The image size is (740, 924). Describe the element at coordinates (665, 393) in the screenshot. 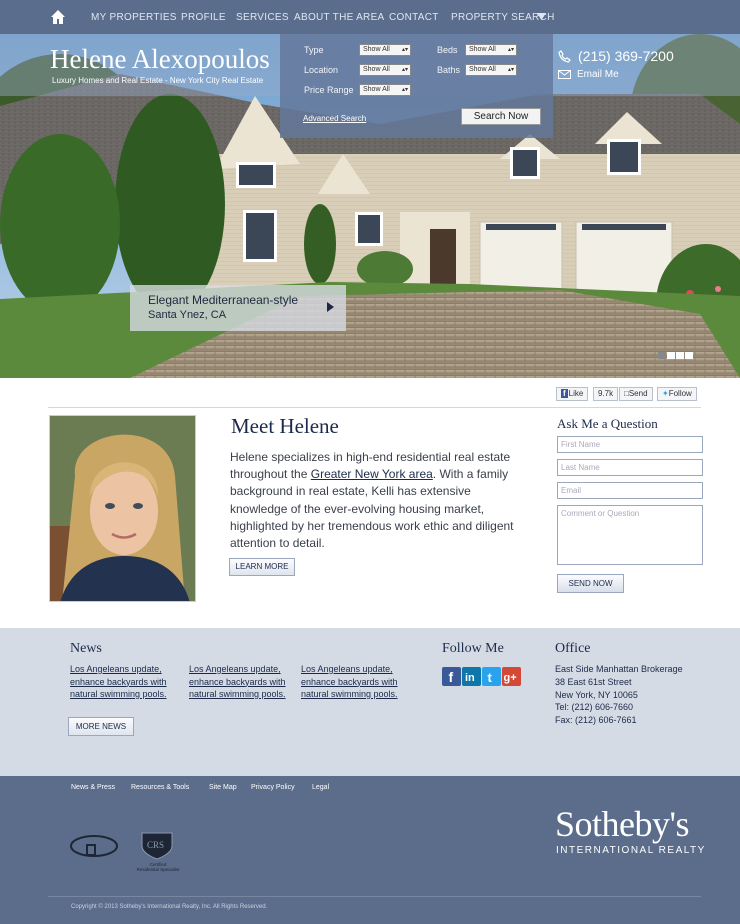

I see `twitter-bird-icon: ✦` at that location.